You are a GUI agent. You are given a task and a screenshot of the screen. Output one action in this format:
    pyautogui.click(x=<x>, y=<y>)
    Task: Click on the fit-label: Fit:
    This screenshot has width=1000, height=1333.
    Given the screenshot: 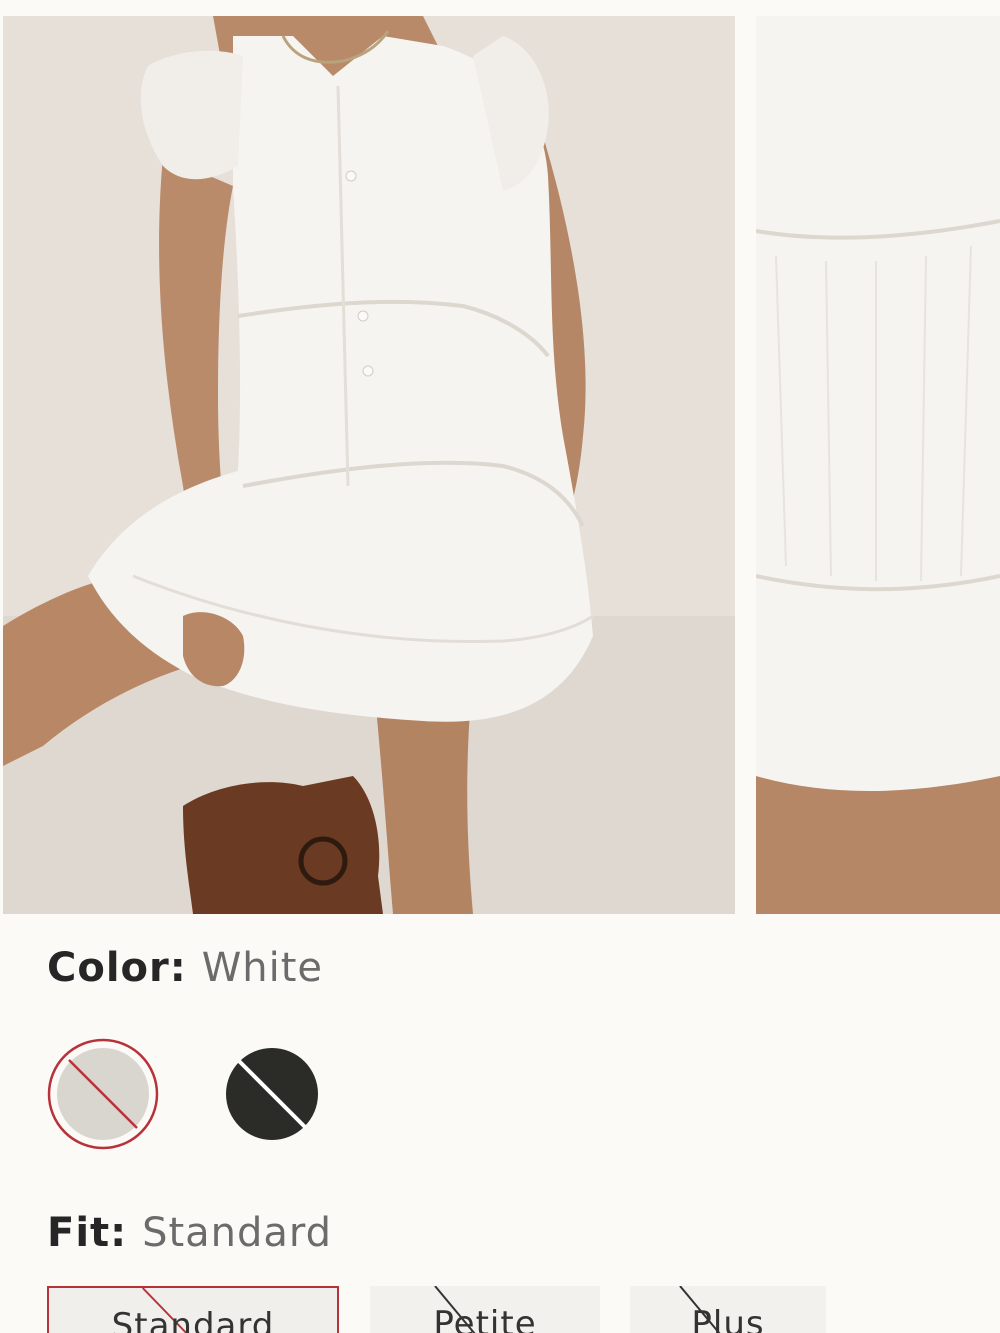 What is the action you would take?
    pyautogui.click(x=87, y=1233)
    